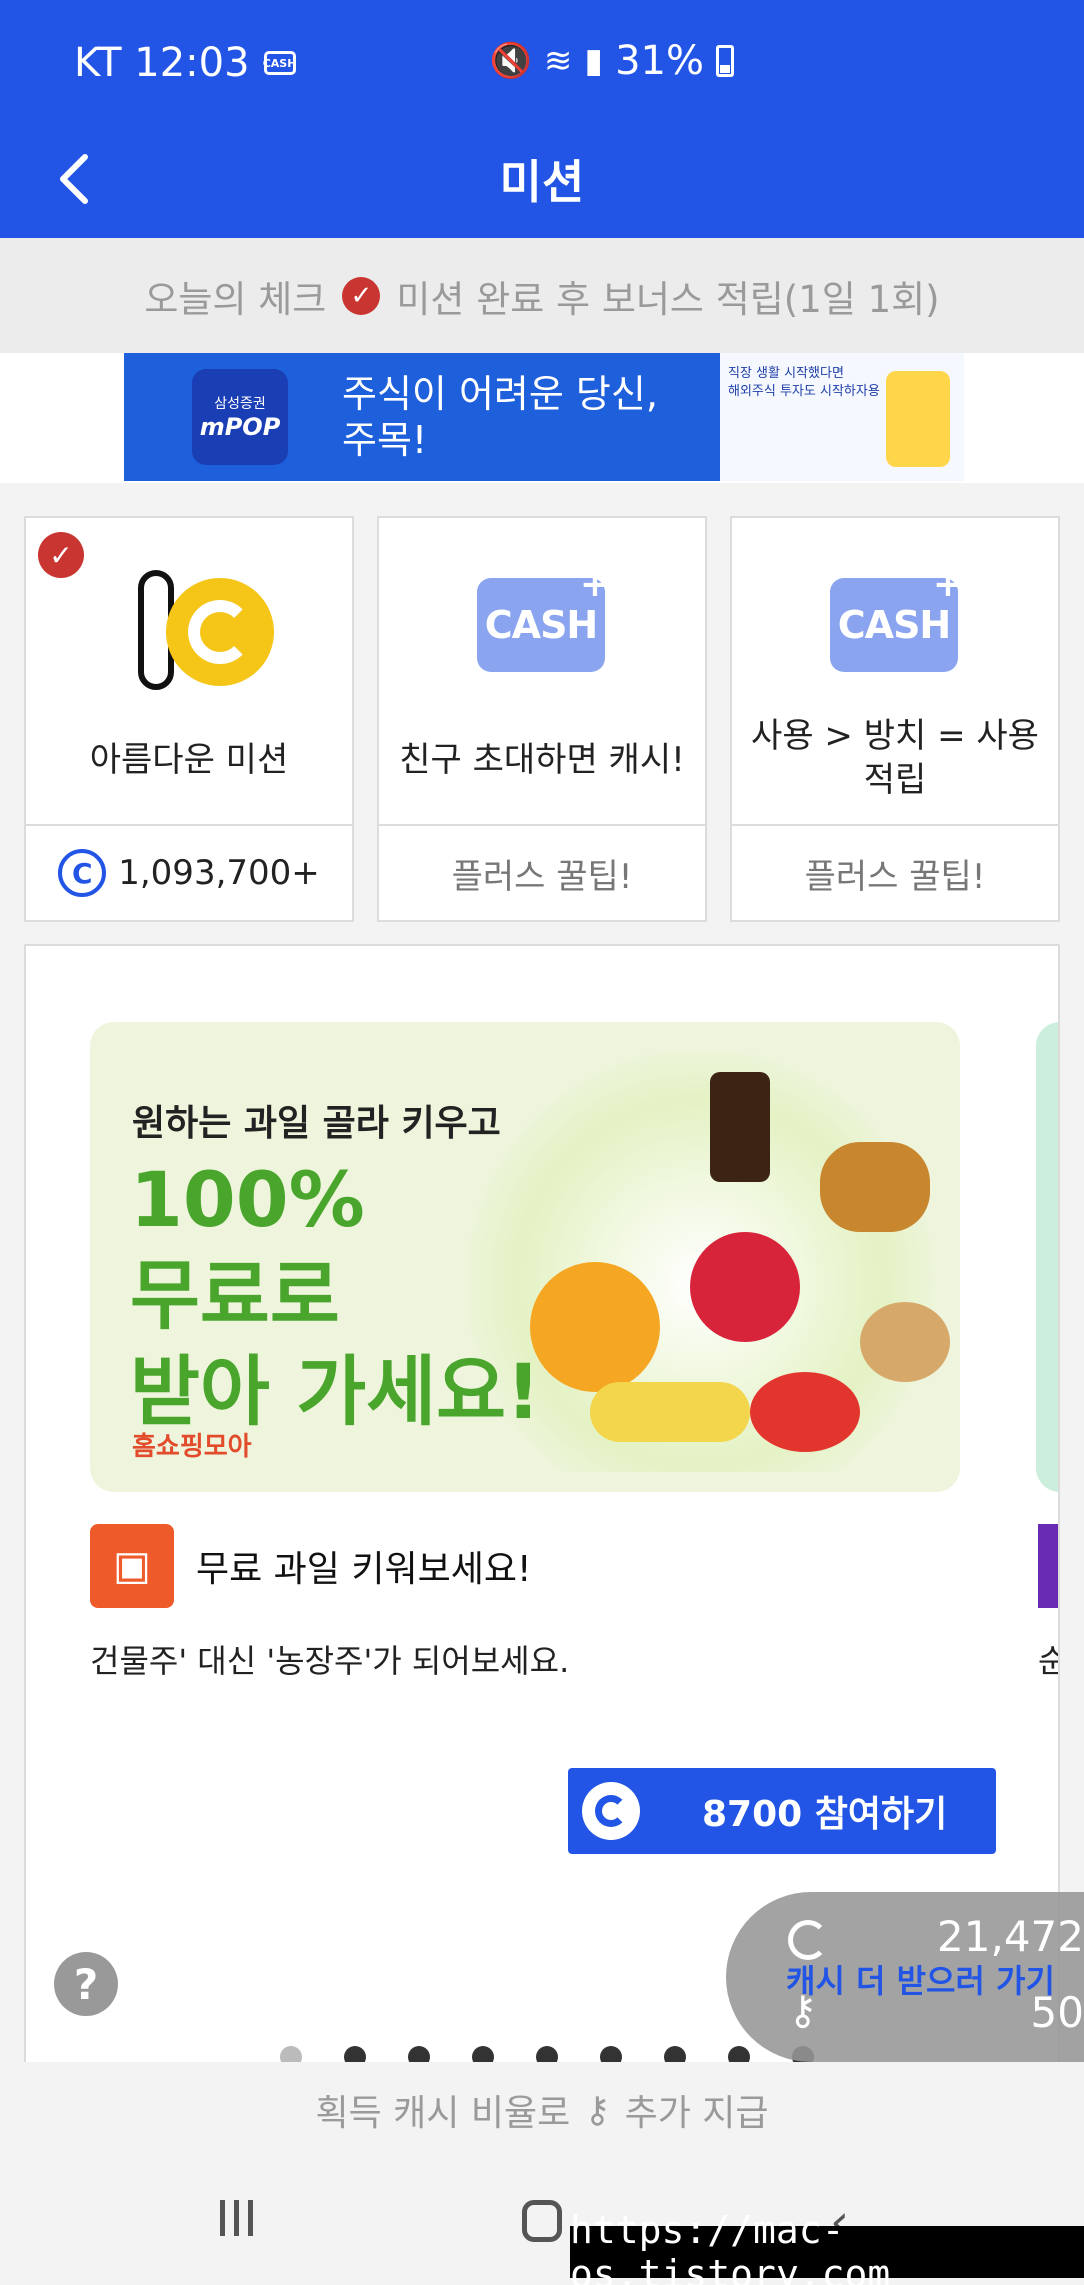 This screenshot has width=1084, height=2285. What do you see at coordinates (594, 61) in the screenshot?
I see `signal-icon: ▮` at bounding box center [594, 61].